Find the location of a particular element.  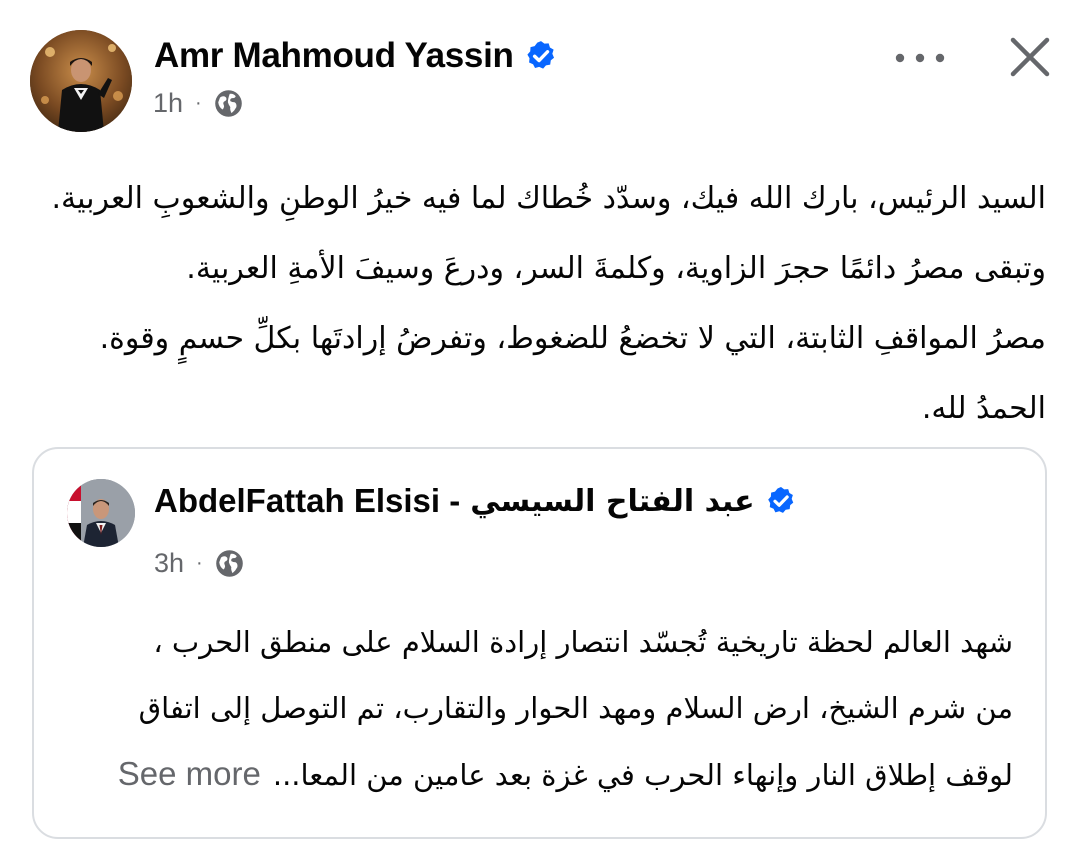

shared-author-avatar is located at coordinates (101, 513).